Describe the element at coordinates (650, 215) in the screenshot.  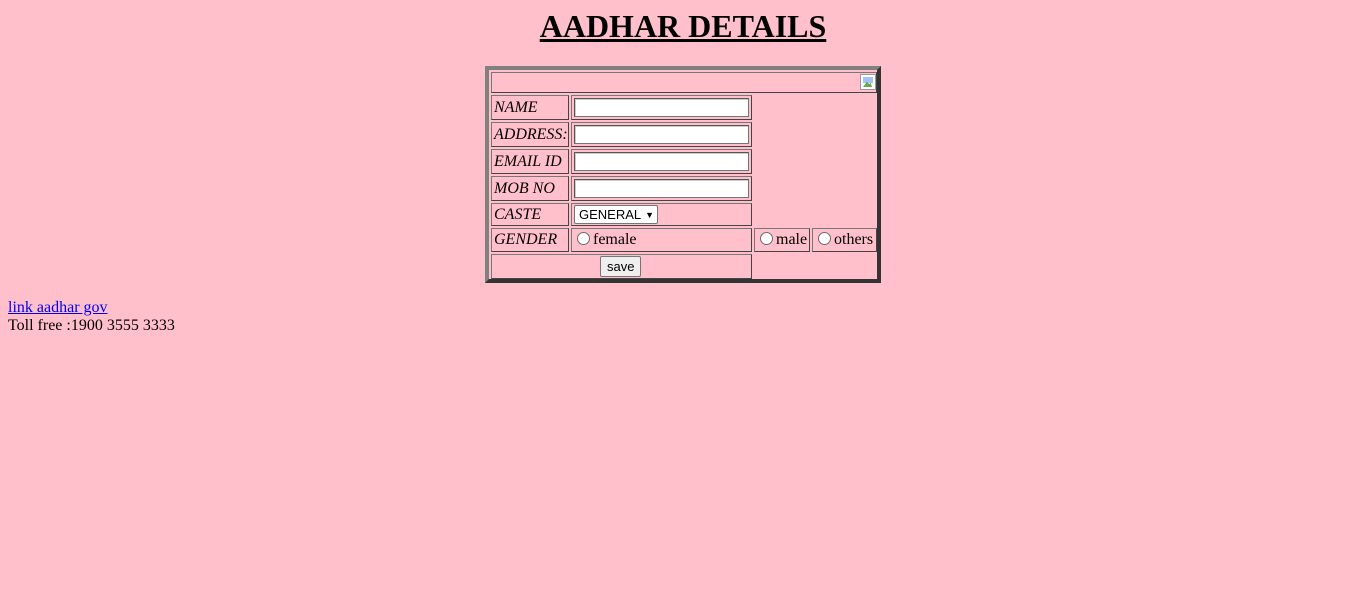
I see `chevron-down-icon: ▼` at that location.